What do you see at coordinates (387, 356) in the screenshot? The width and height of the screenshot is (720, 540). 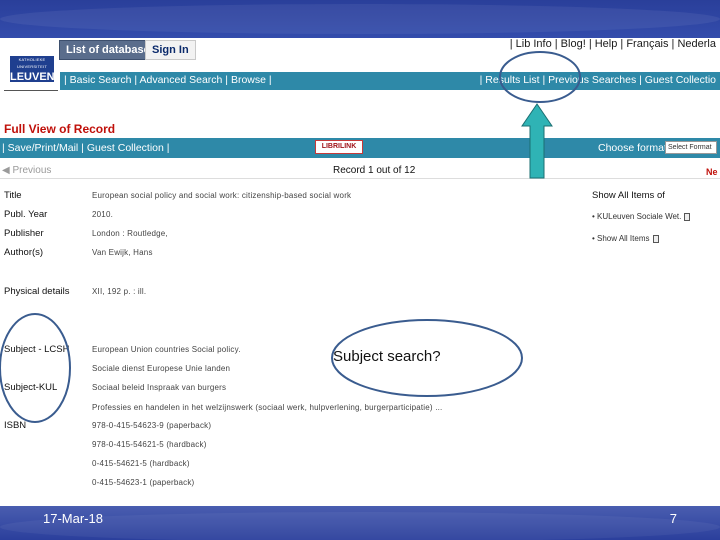 I see `callout-text: Subject search?` at bounding box center [387, 356].